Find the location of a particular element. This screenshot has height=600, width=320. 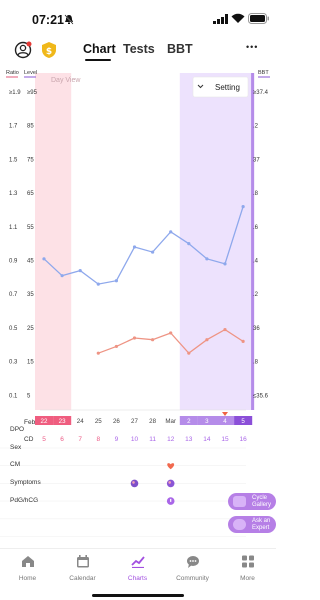

grid-icon is located at coordinates (247, 561).